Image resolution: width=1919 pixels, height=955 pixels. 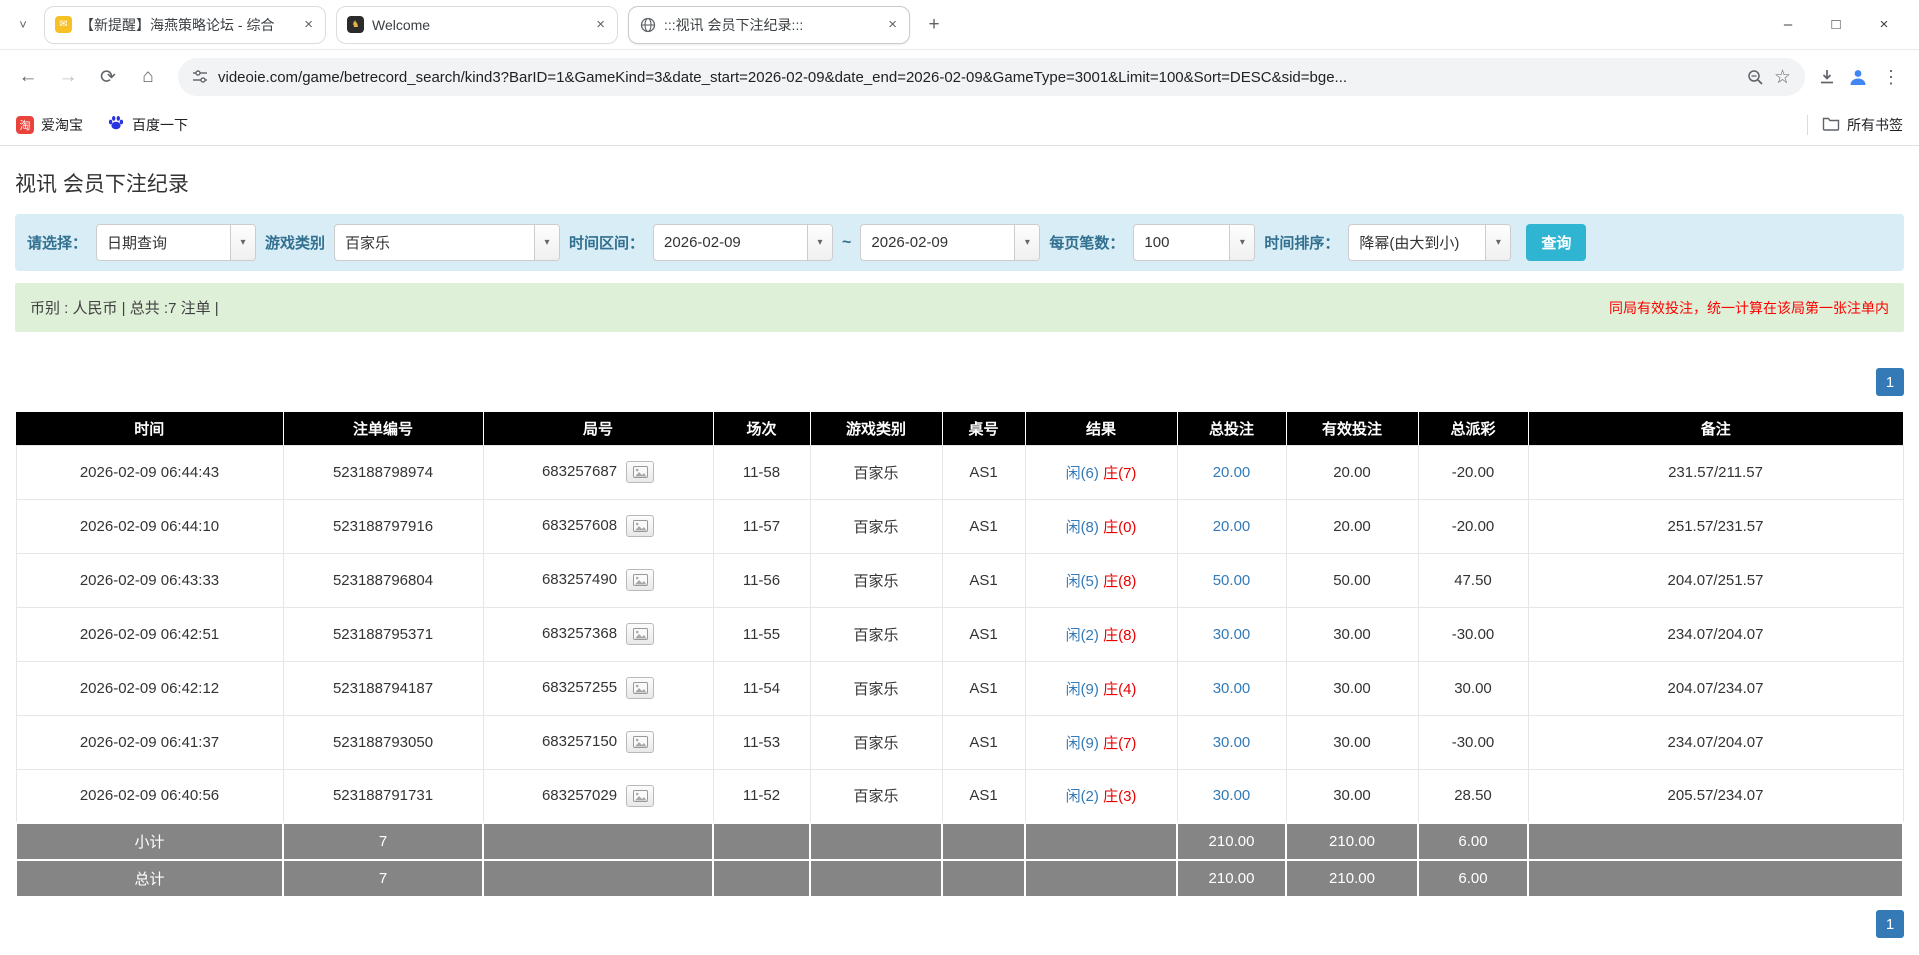 What do you see at coordinates (1827, 77) in the screenshot?
I see `downloads-icon` at bounding box center [1827, 77].